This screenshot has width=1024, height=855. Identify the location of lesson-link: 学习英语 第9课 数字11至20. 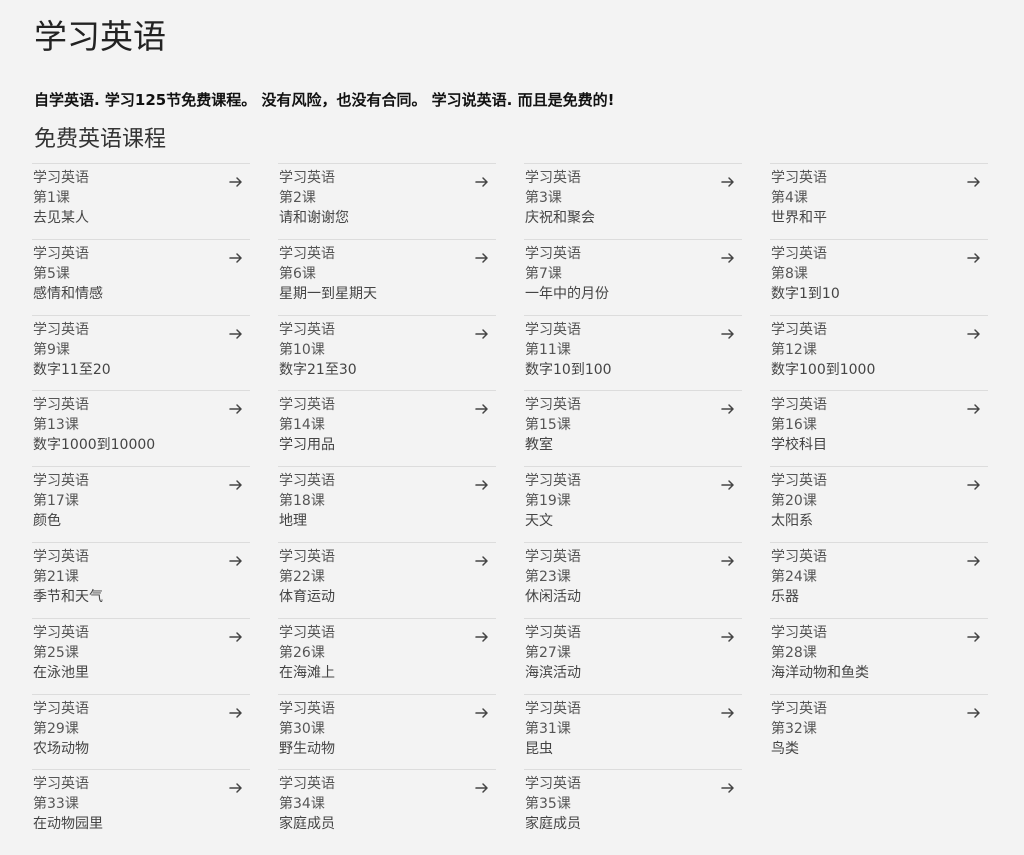
(141, 352).